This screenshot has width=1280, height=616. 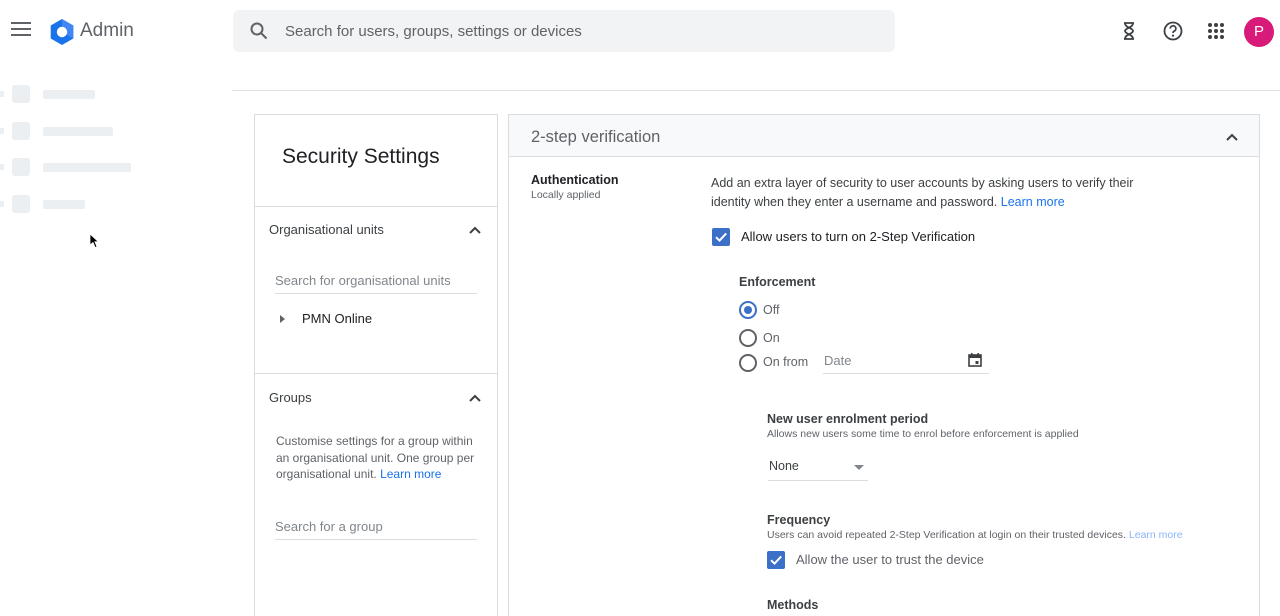 I want to click on app-title: Admin, so click(x=107, y=30).